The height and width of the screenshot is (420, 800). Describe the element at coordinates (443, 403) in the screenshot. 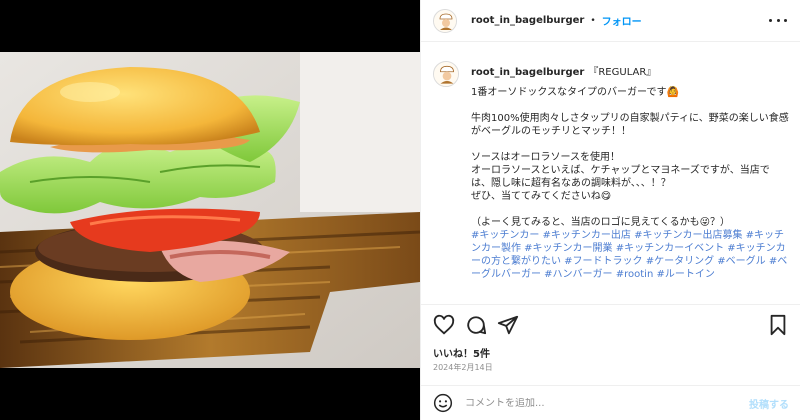

I see `smiley-icon` at that location.